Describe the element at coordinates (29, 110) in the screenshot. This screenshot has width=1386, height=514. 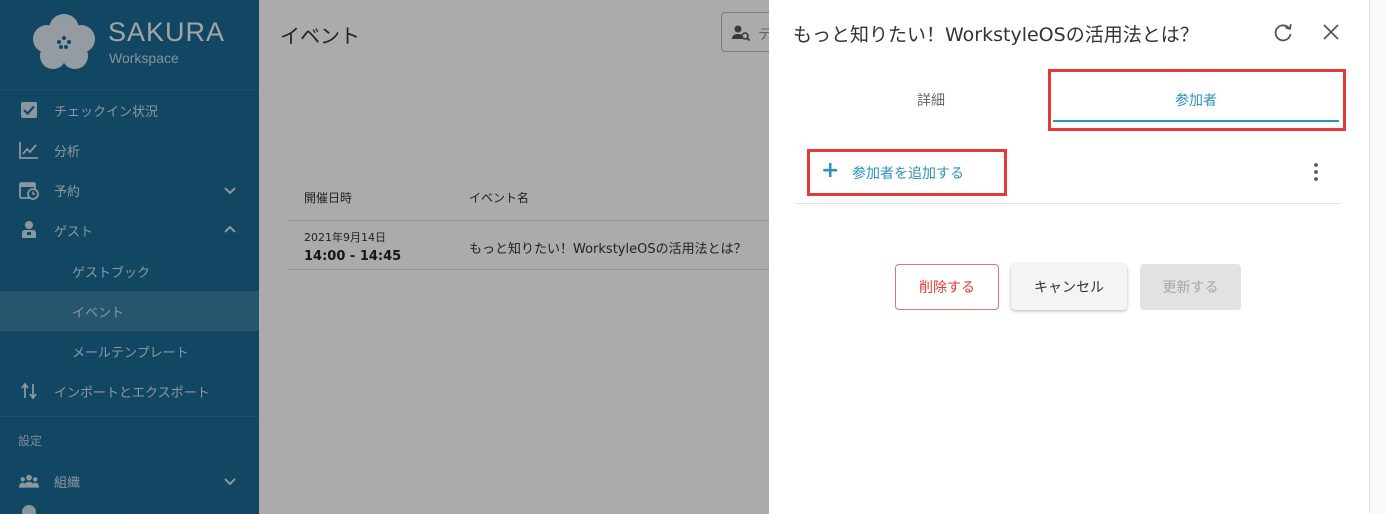
I see `checkbox-icon` at that location.